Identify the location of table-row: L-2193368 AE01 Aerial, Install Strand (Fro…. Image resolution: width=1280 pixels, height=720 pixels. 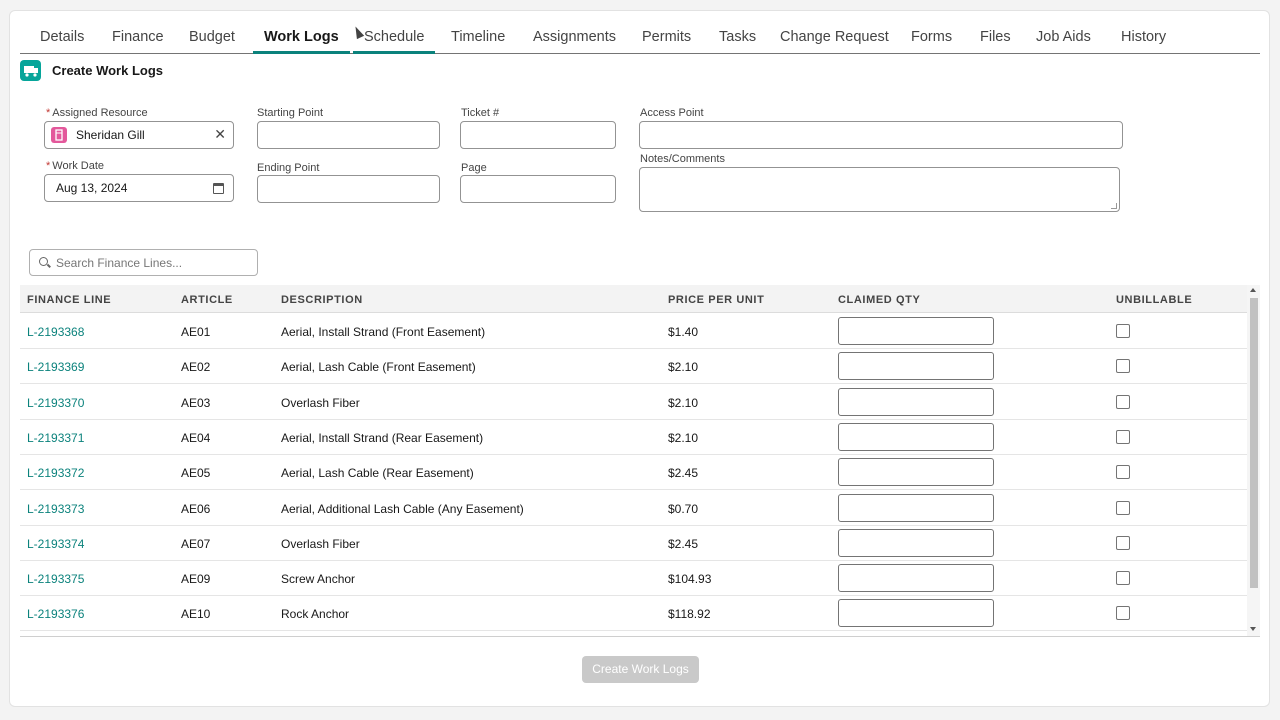
(633, 331).